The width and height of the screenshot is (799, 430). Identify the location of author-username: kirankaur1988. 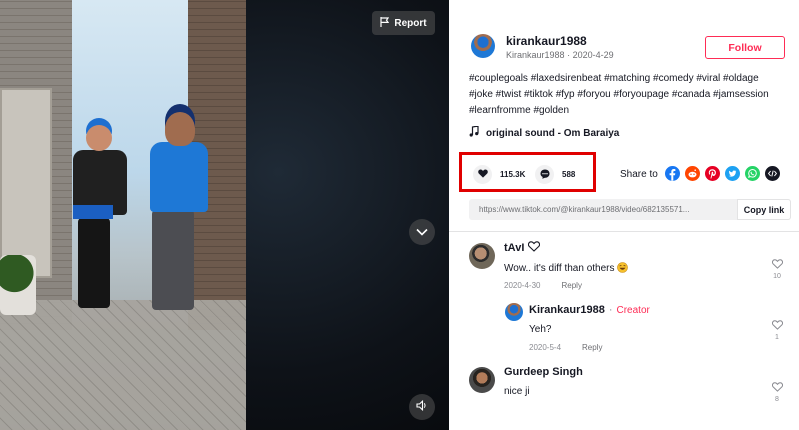
(546, 41).